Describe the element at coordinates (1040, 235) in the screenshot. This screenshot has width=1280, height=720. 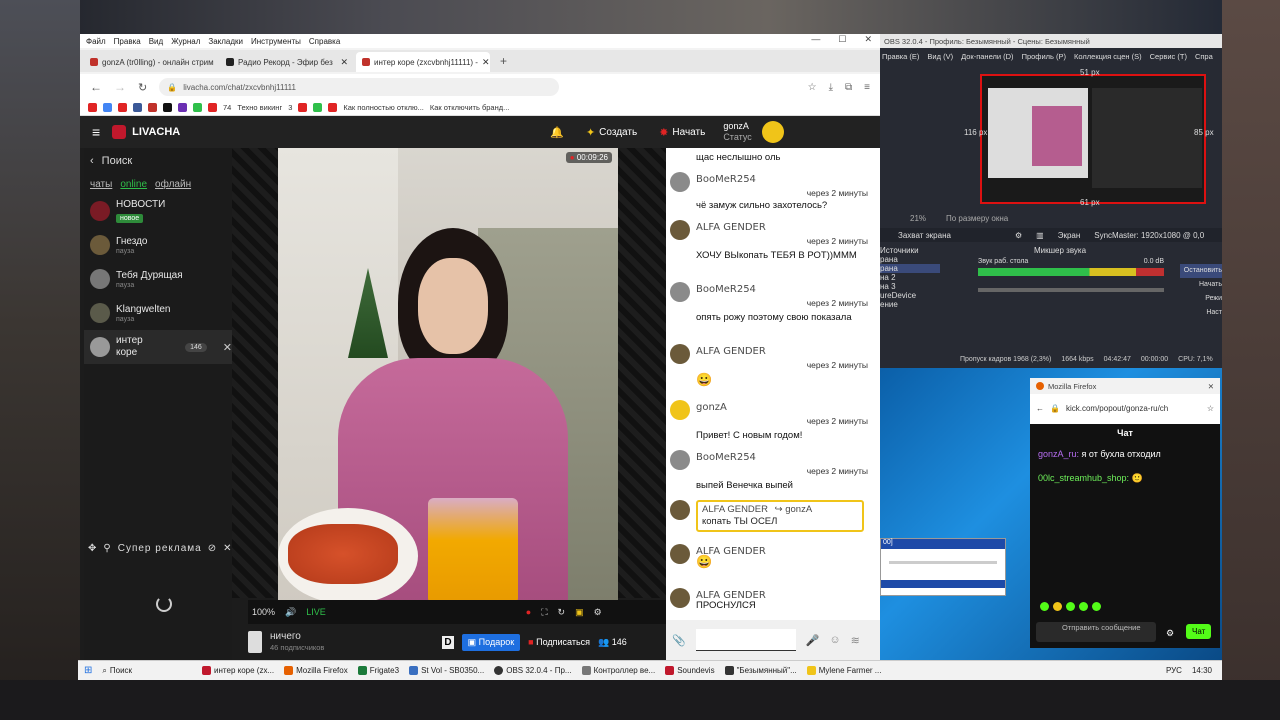
I see `filter-icon: ▥` at that location.